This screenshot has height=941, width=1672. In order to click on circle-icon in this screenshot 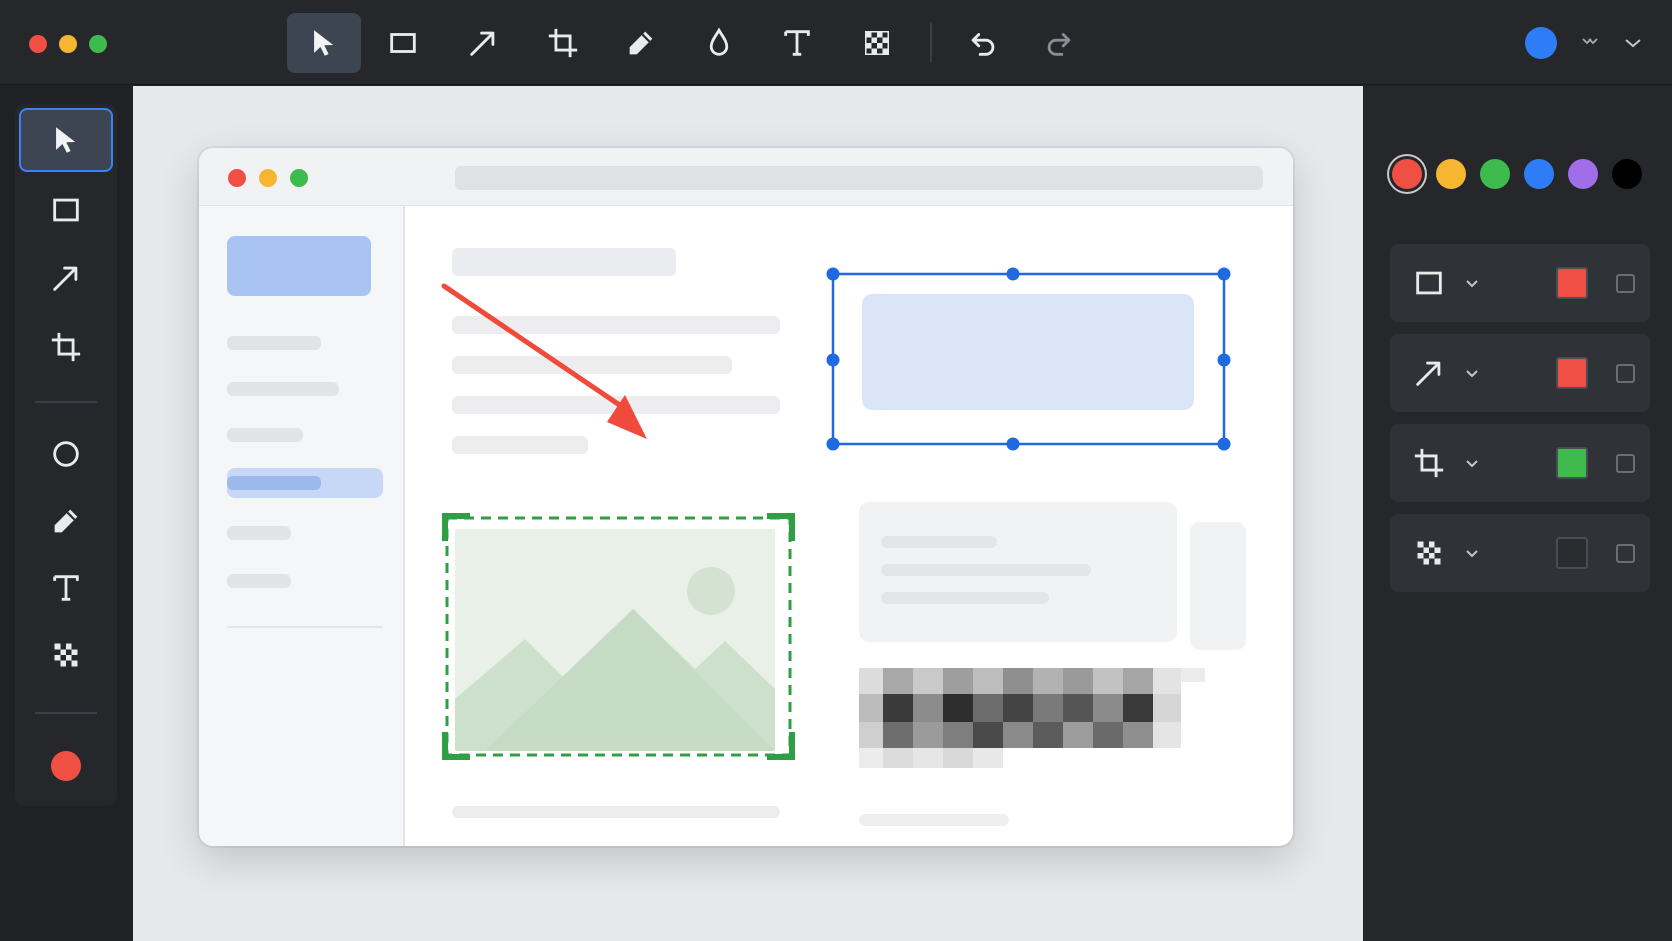, I will do `click(66, 454)`.